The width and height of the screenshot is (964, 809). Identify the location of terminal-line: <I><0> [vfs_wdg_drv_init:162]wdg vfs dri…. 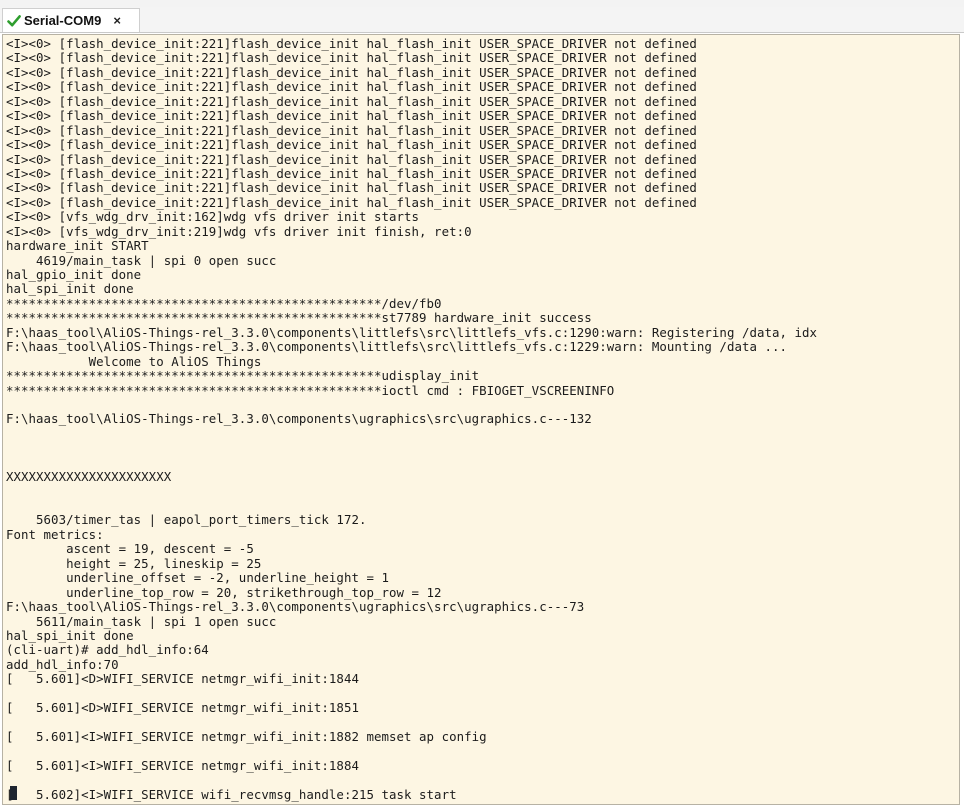
(213, 217).